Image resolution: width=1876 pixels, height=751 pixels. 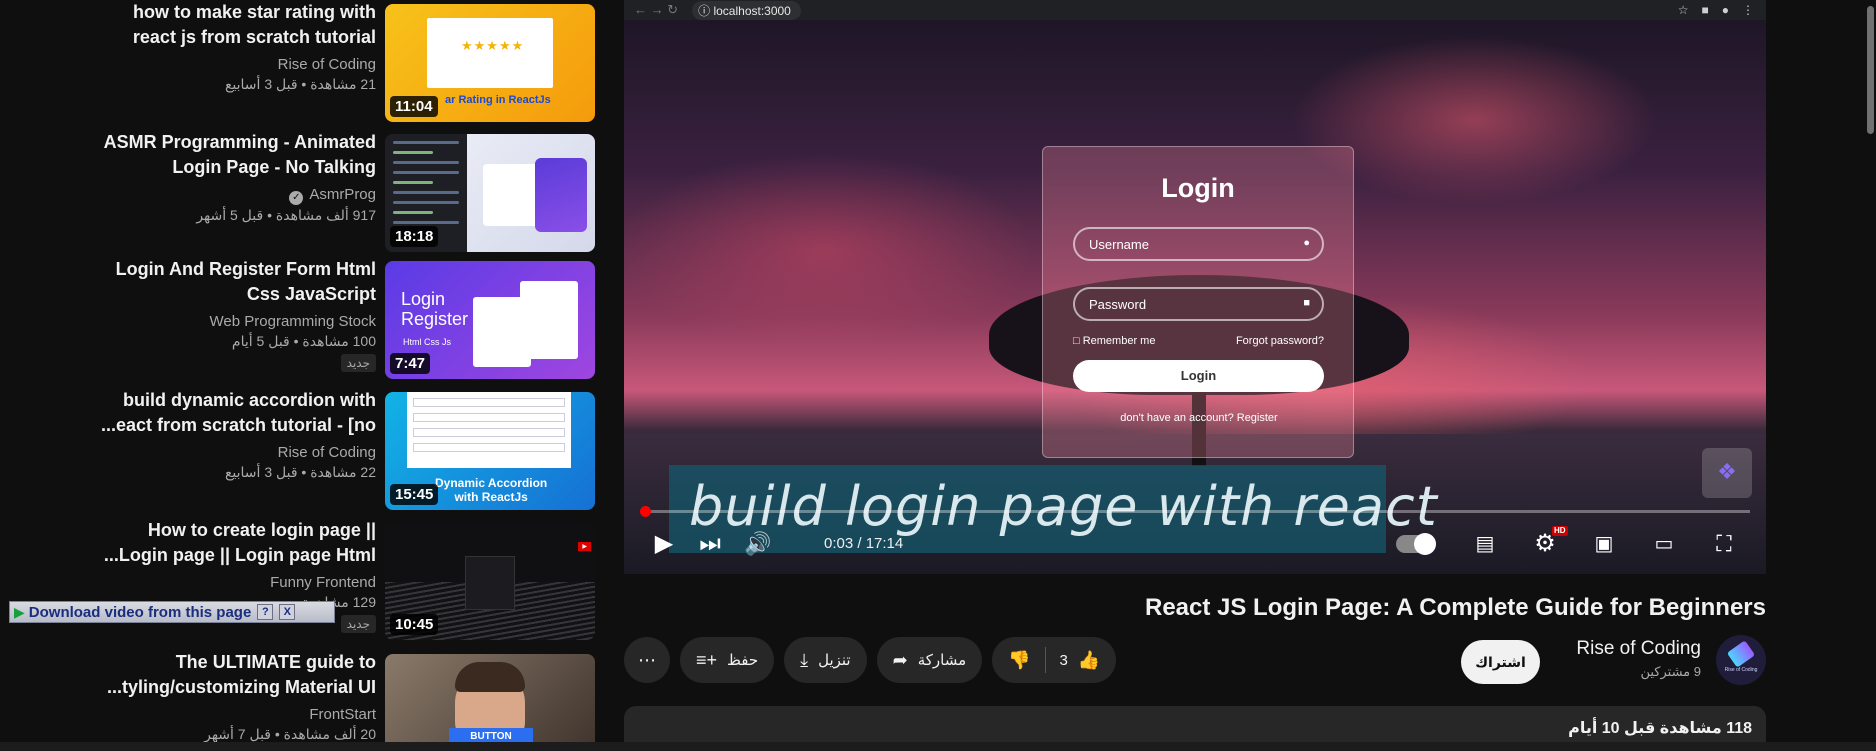 What do you see at coordinates (286, 215) in the screenshot?
I see `video-stats: 917 ألف مشاهدة • قبل 5 أشهر` at bounding box center [286, 215].